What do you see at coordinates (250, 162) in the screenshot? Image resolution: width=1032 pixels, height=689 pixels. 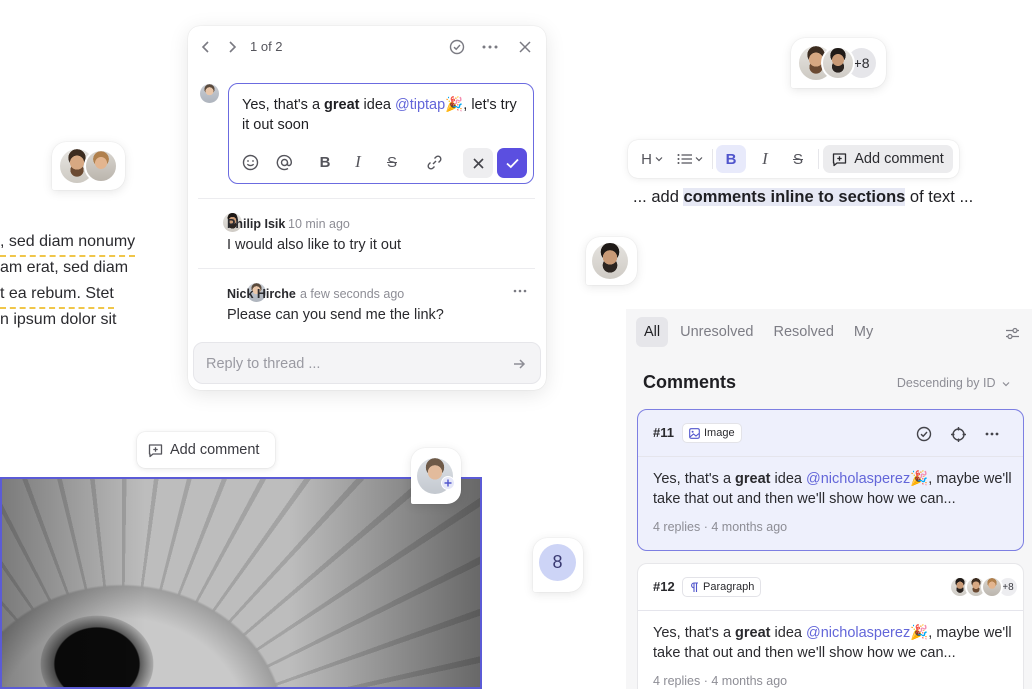 I see `emoji-icon` at bounding box center [250, 162].